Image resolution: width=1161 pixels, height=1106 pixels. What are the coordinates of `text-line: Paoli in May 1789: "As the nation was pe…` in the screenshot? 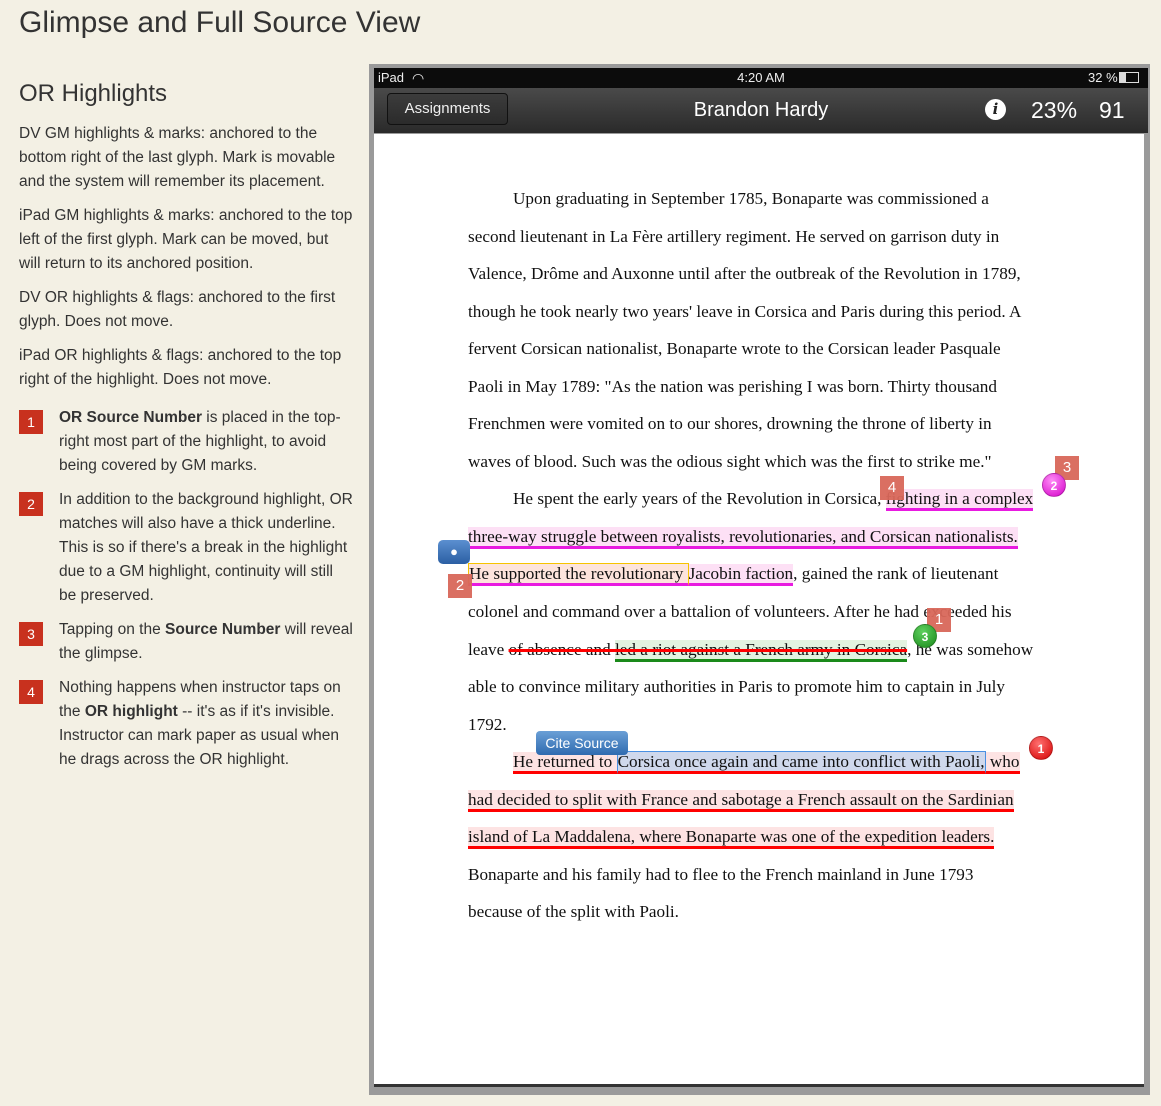 It's located at (750, 387).